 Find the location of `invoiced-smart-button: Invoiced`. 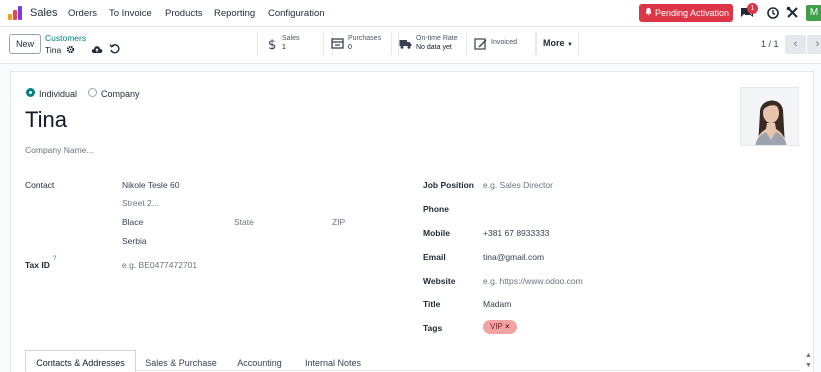

invoiced-smart-button: Invoiced is located at coordinates (501, 43).